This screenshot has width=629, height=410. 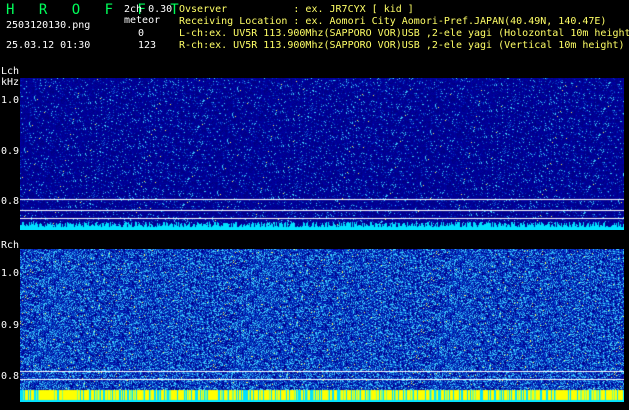 I want to click on lch-tick-0.8: 0.8, so click(x=10, y=201).